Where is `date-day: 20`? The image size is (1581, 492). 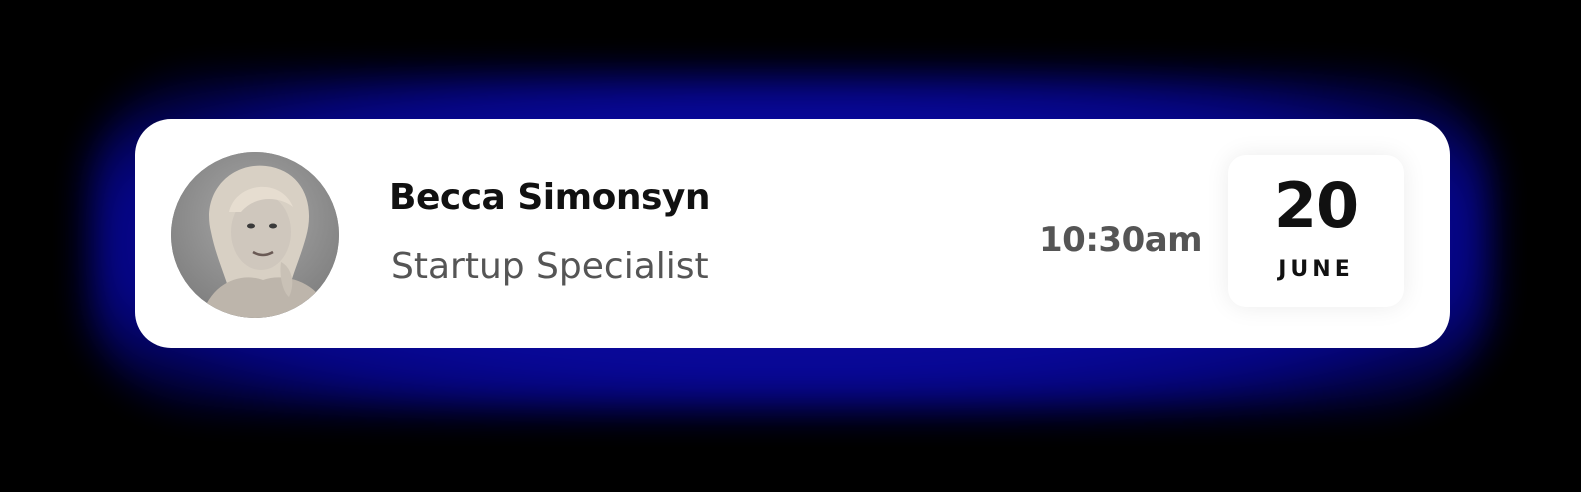 date-day: 20 is located at coordinates (1316, 205).